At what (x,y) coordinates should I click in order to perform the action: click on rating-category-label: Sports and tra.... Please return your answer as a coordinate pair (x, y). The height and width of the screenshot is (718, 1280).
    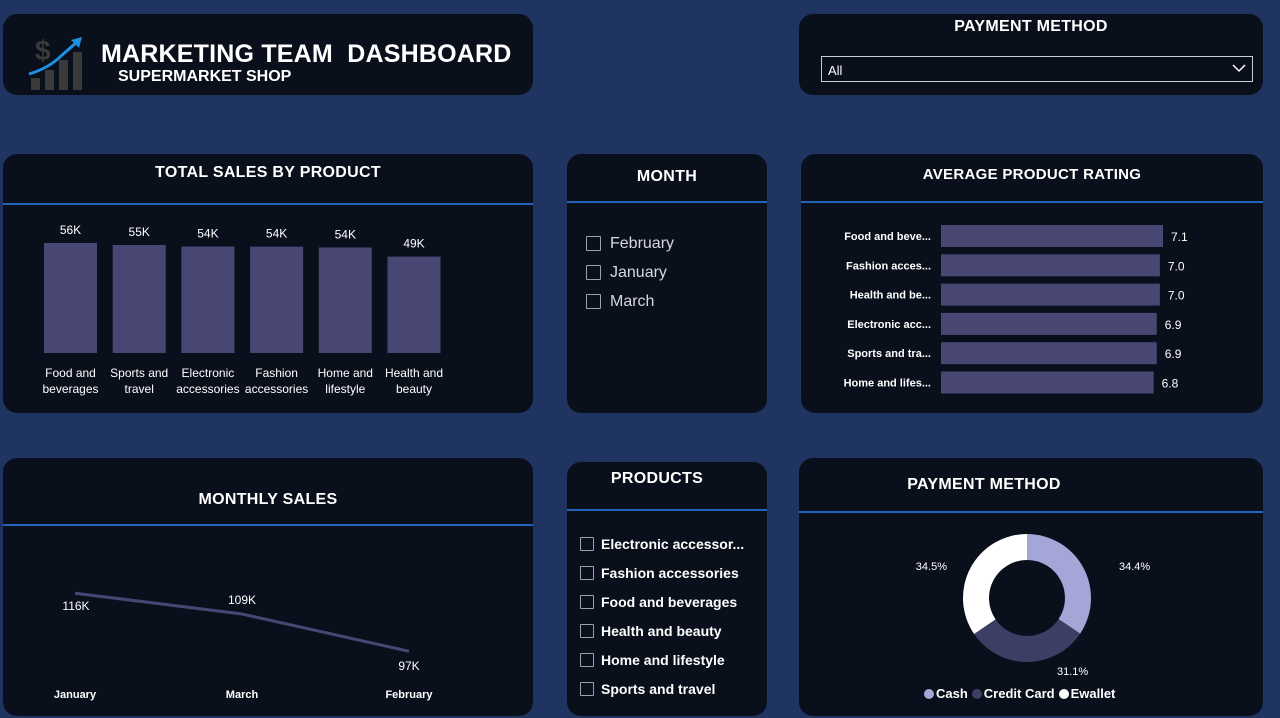
    Looking at the image, I should click on (889, 354).